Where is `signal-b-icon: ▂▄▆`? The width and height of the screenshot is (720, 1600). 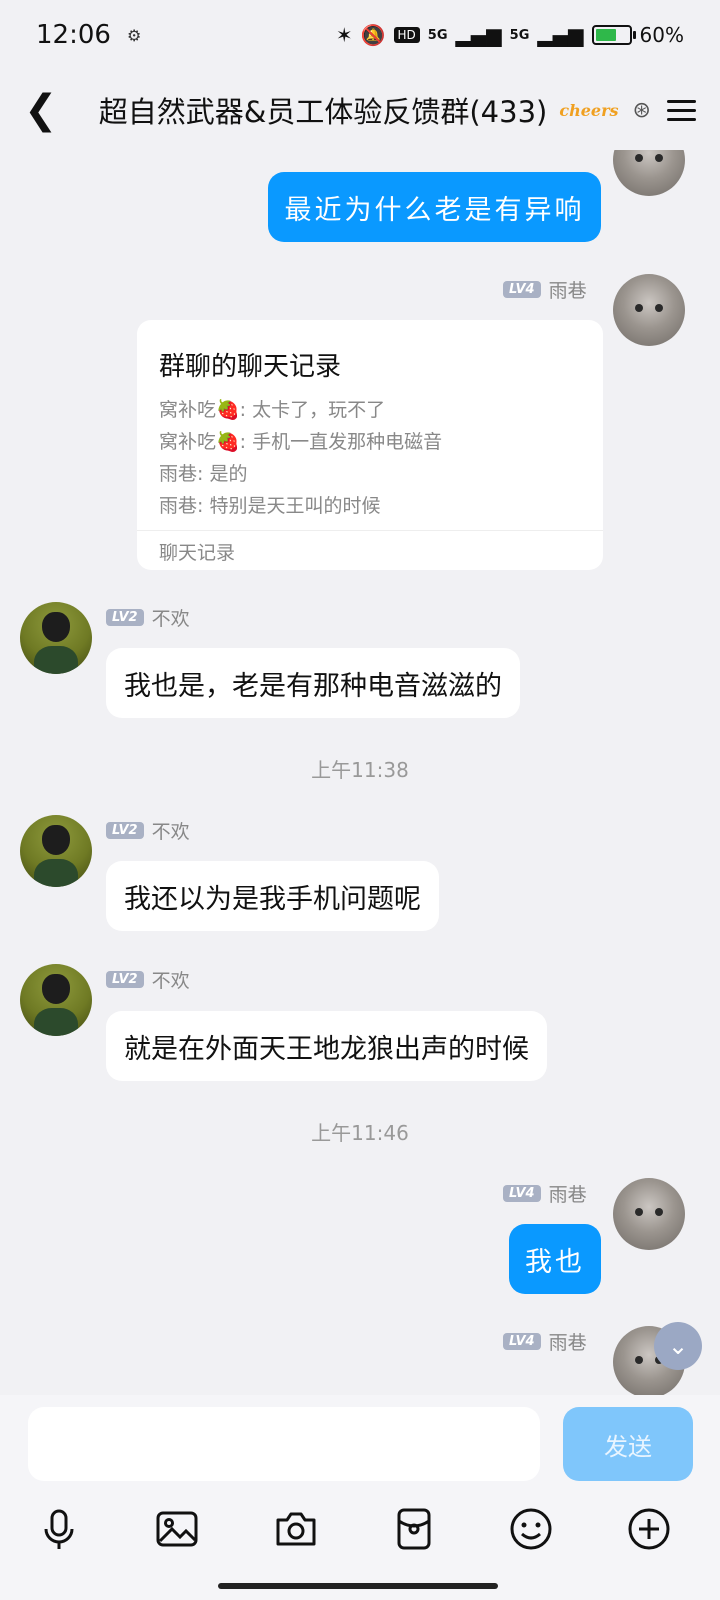 signal-b-icon: ▂▄▆ is located at coordinates (560, 35).